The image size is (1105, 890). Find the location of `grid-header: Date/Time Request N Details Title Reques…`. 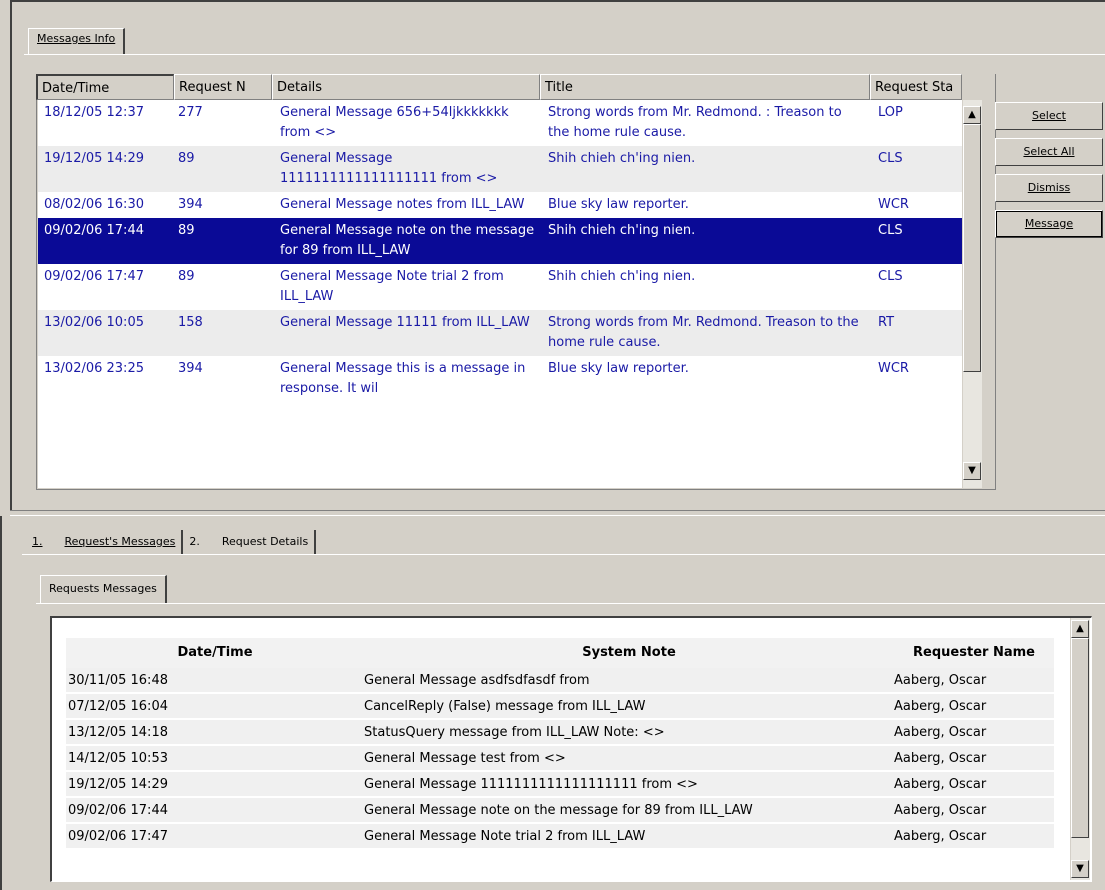

grid-header: Date/Time Request N Details Title Reques… is located at coordinates (499, 87).